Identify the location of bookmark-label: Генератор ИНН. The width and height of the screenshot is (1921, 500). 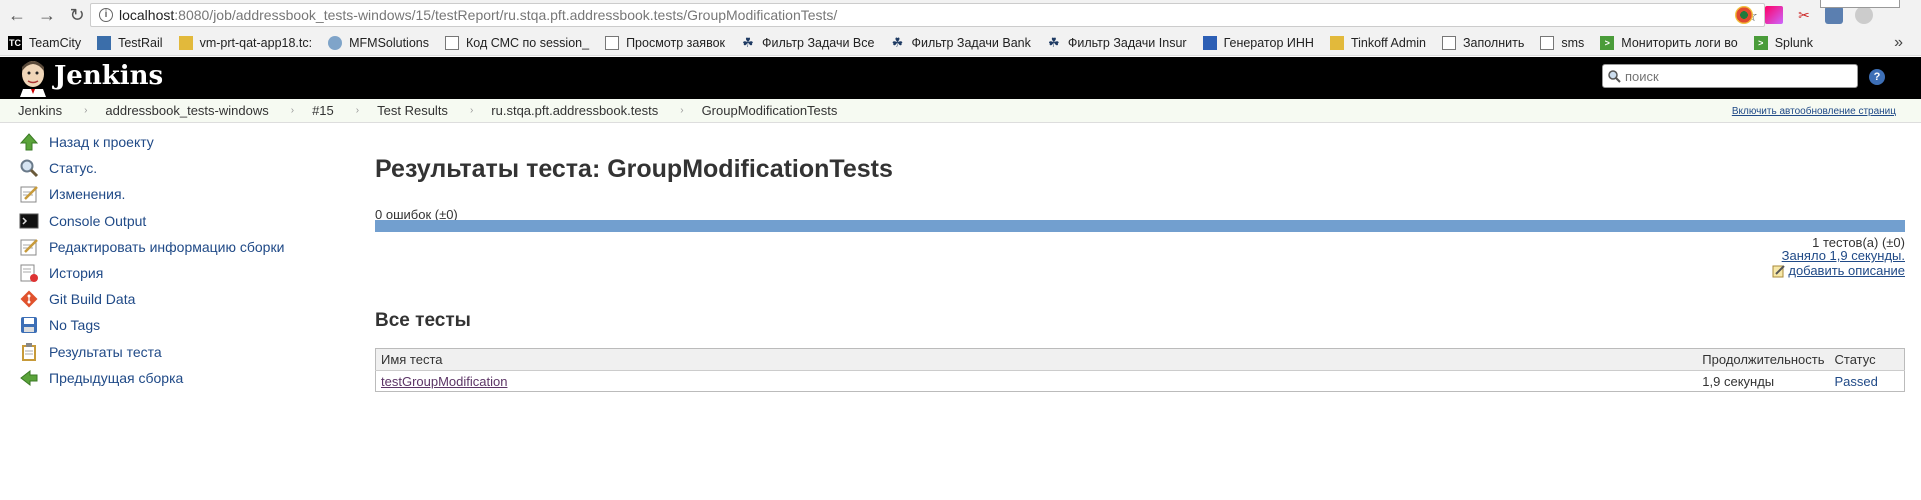
(1268, 42).